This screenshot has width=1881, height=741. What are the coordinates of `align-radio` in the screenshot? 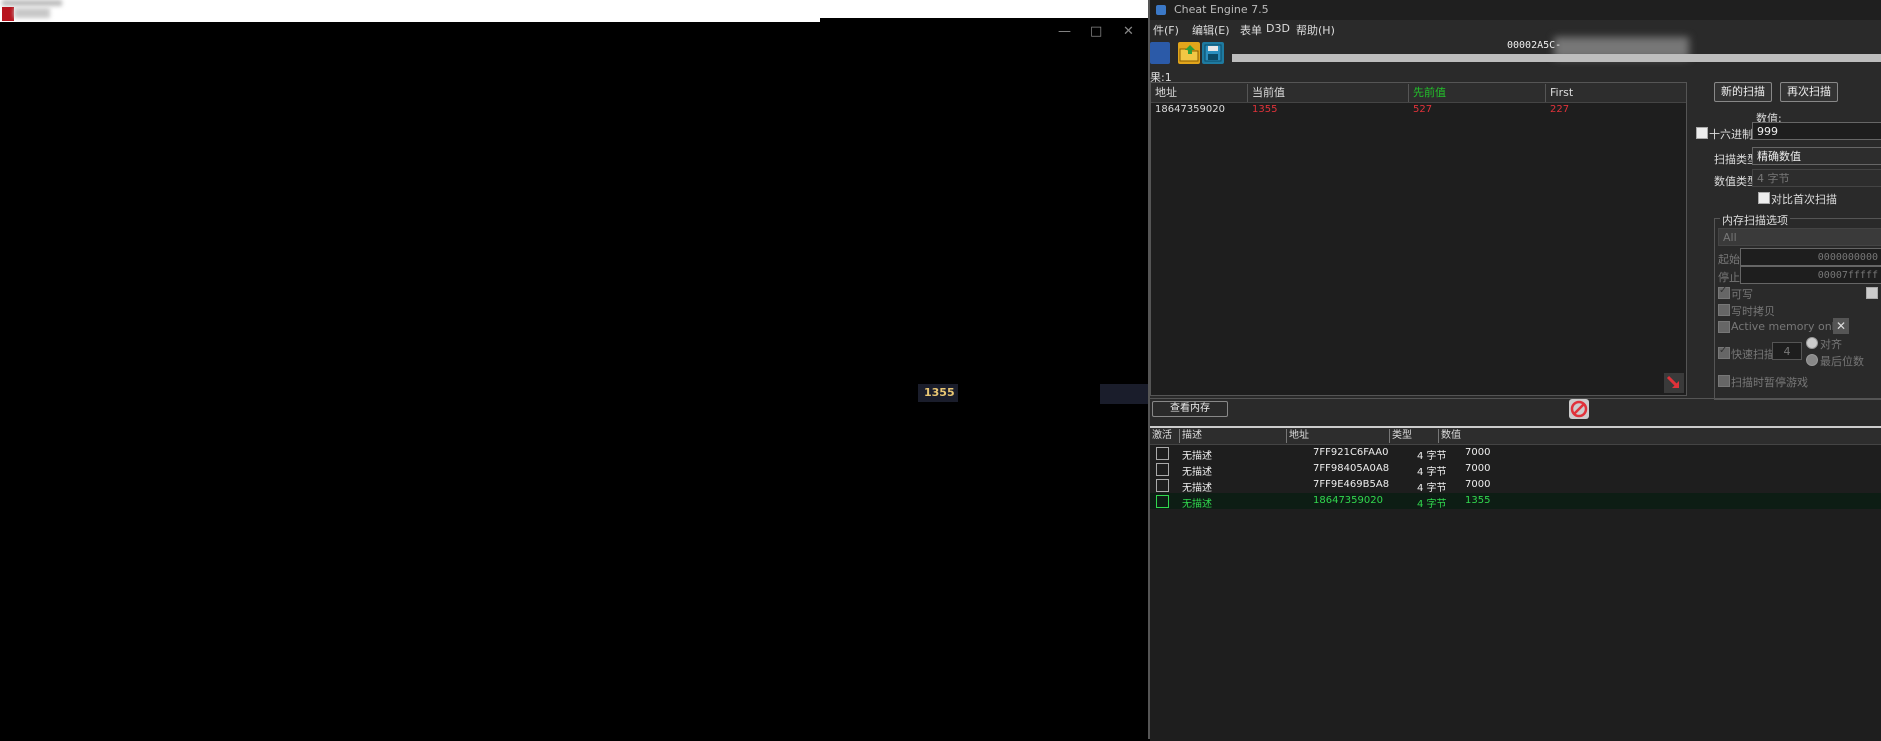 It's located at (1812, 343).